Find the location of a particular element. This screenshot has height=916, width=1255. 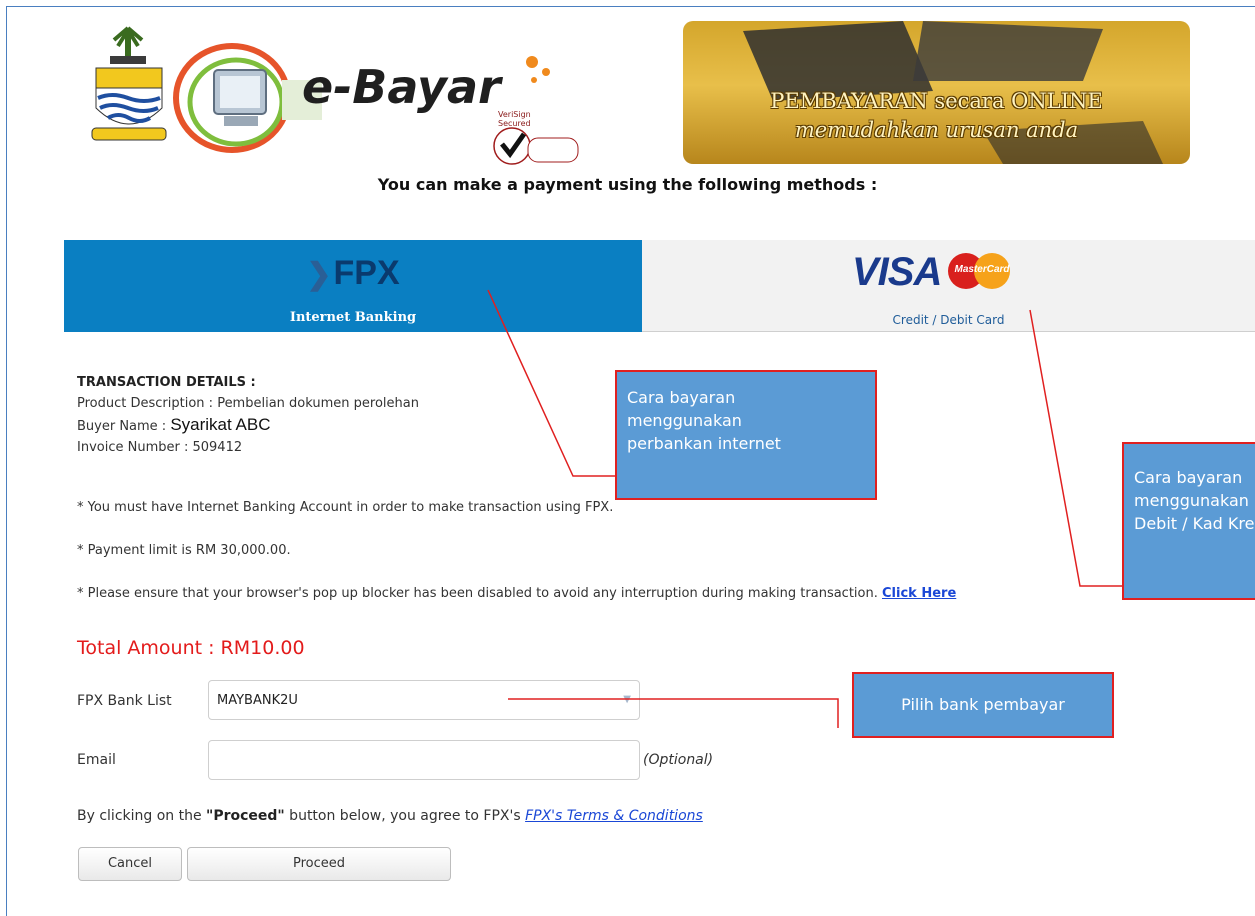

verisign-badge-text: VeriSign Secured is located at coordinates (514, 119).